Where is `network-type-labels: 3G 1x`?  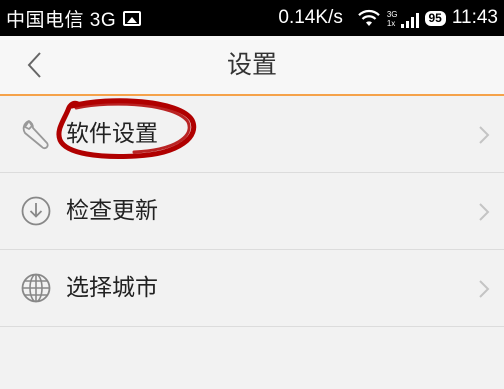
network-type-labels: 3G 1x is located at coordinates (392, 19).